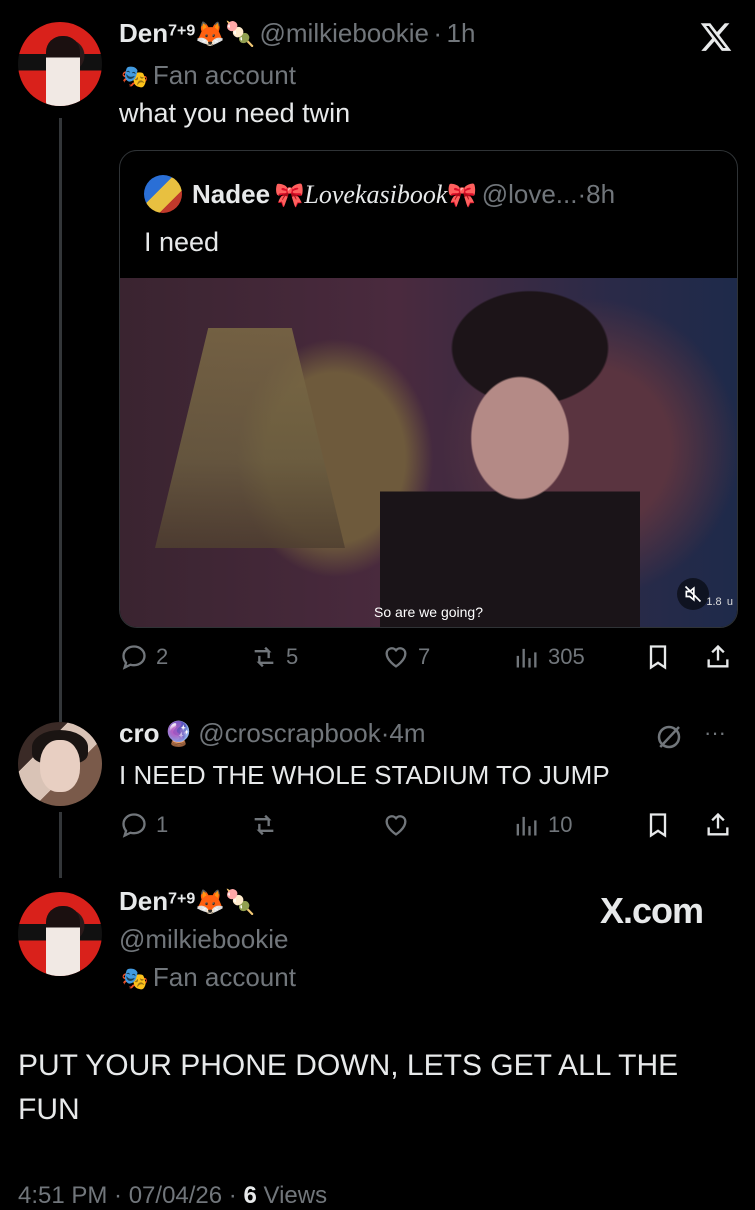  Describe the element at coordinates (566, 656) in the screenshot. I see `views-count: 305` at that location.